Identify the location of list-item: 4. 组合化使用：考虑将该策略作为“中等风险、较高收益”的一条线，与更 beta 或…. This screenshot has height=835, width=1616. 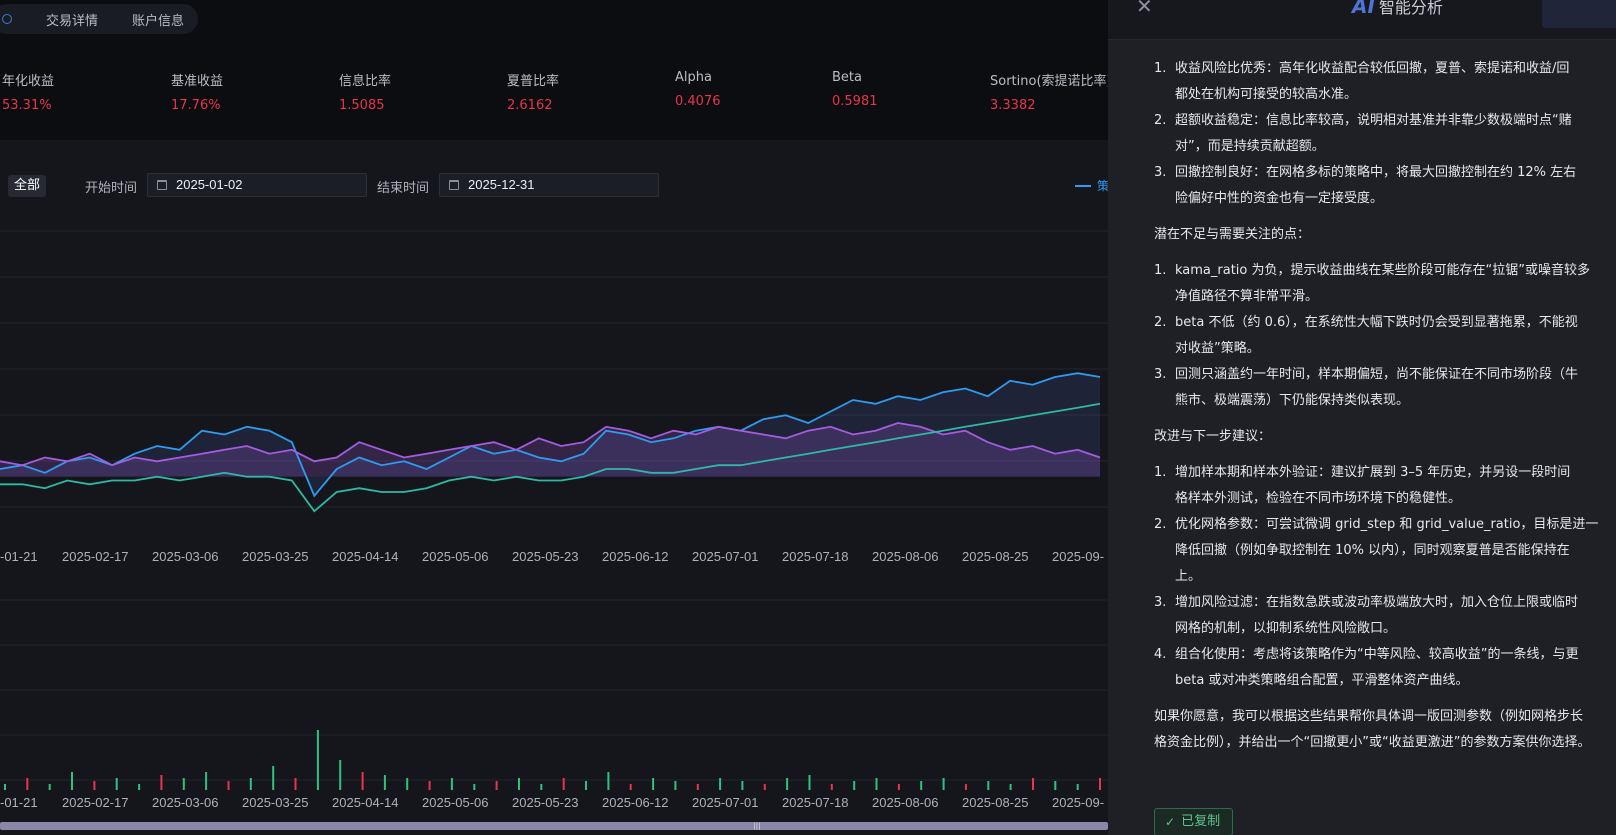
(1385, 668).